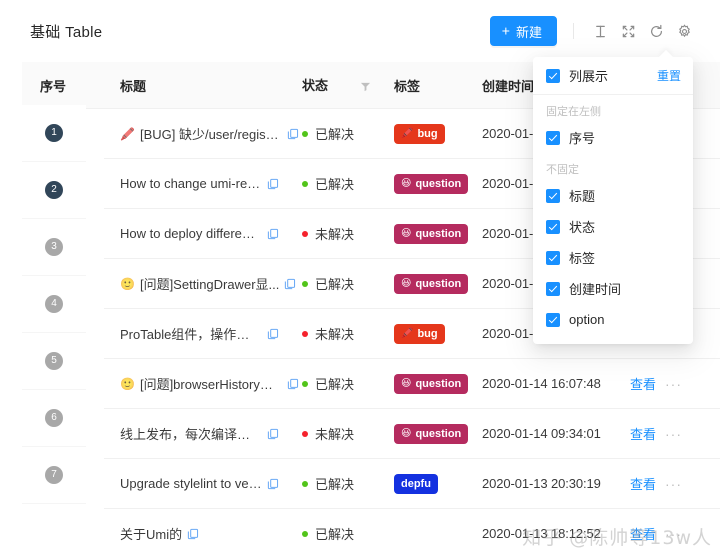 This screenshot has width=720, height=558. What do you see at coordinates (600, 31) in the screenshot?
I see `density-icon` at bounding box center [600, 31].